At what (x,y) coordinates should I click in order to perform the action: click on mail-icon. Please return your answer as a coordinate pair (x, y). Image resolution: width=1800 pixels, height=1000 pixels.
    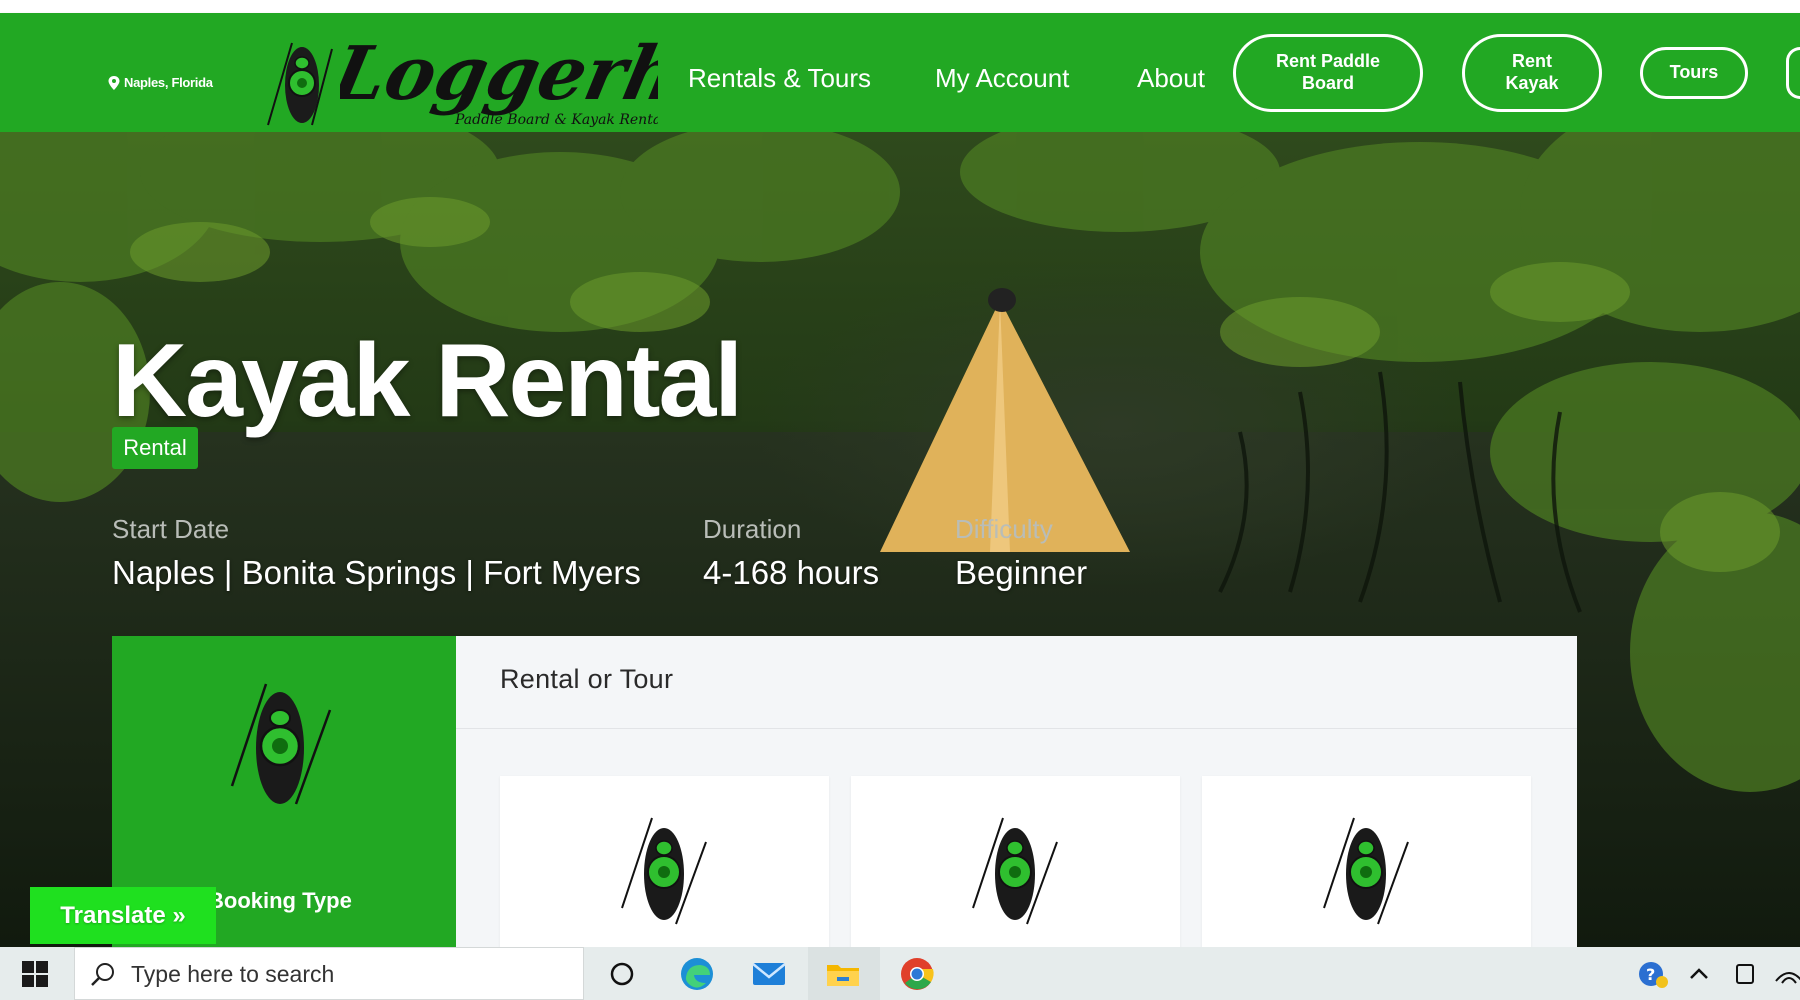
    Looking at the image, I should click on (769, 974).